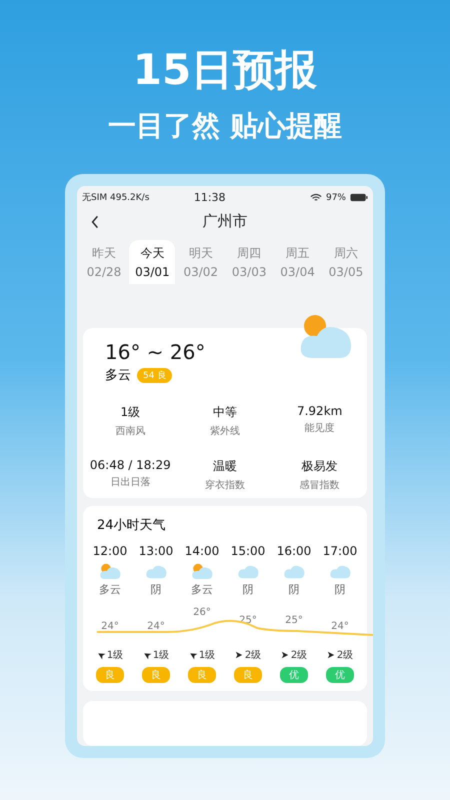 Image resolution: width=450 pixels, height=800 pixels. I want to click on stat-label: 紫外线, so click(225, 431).